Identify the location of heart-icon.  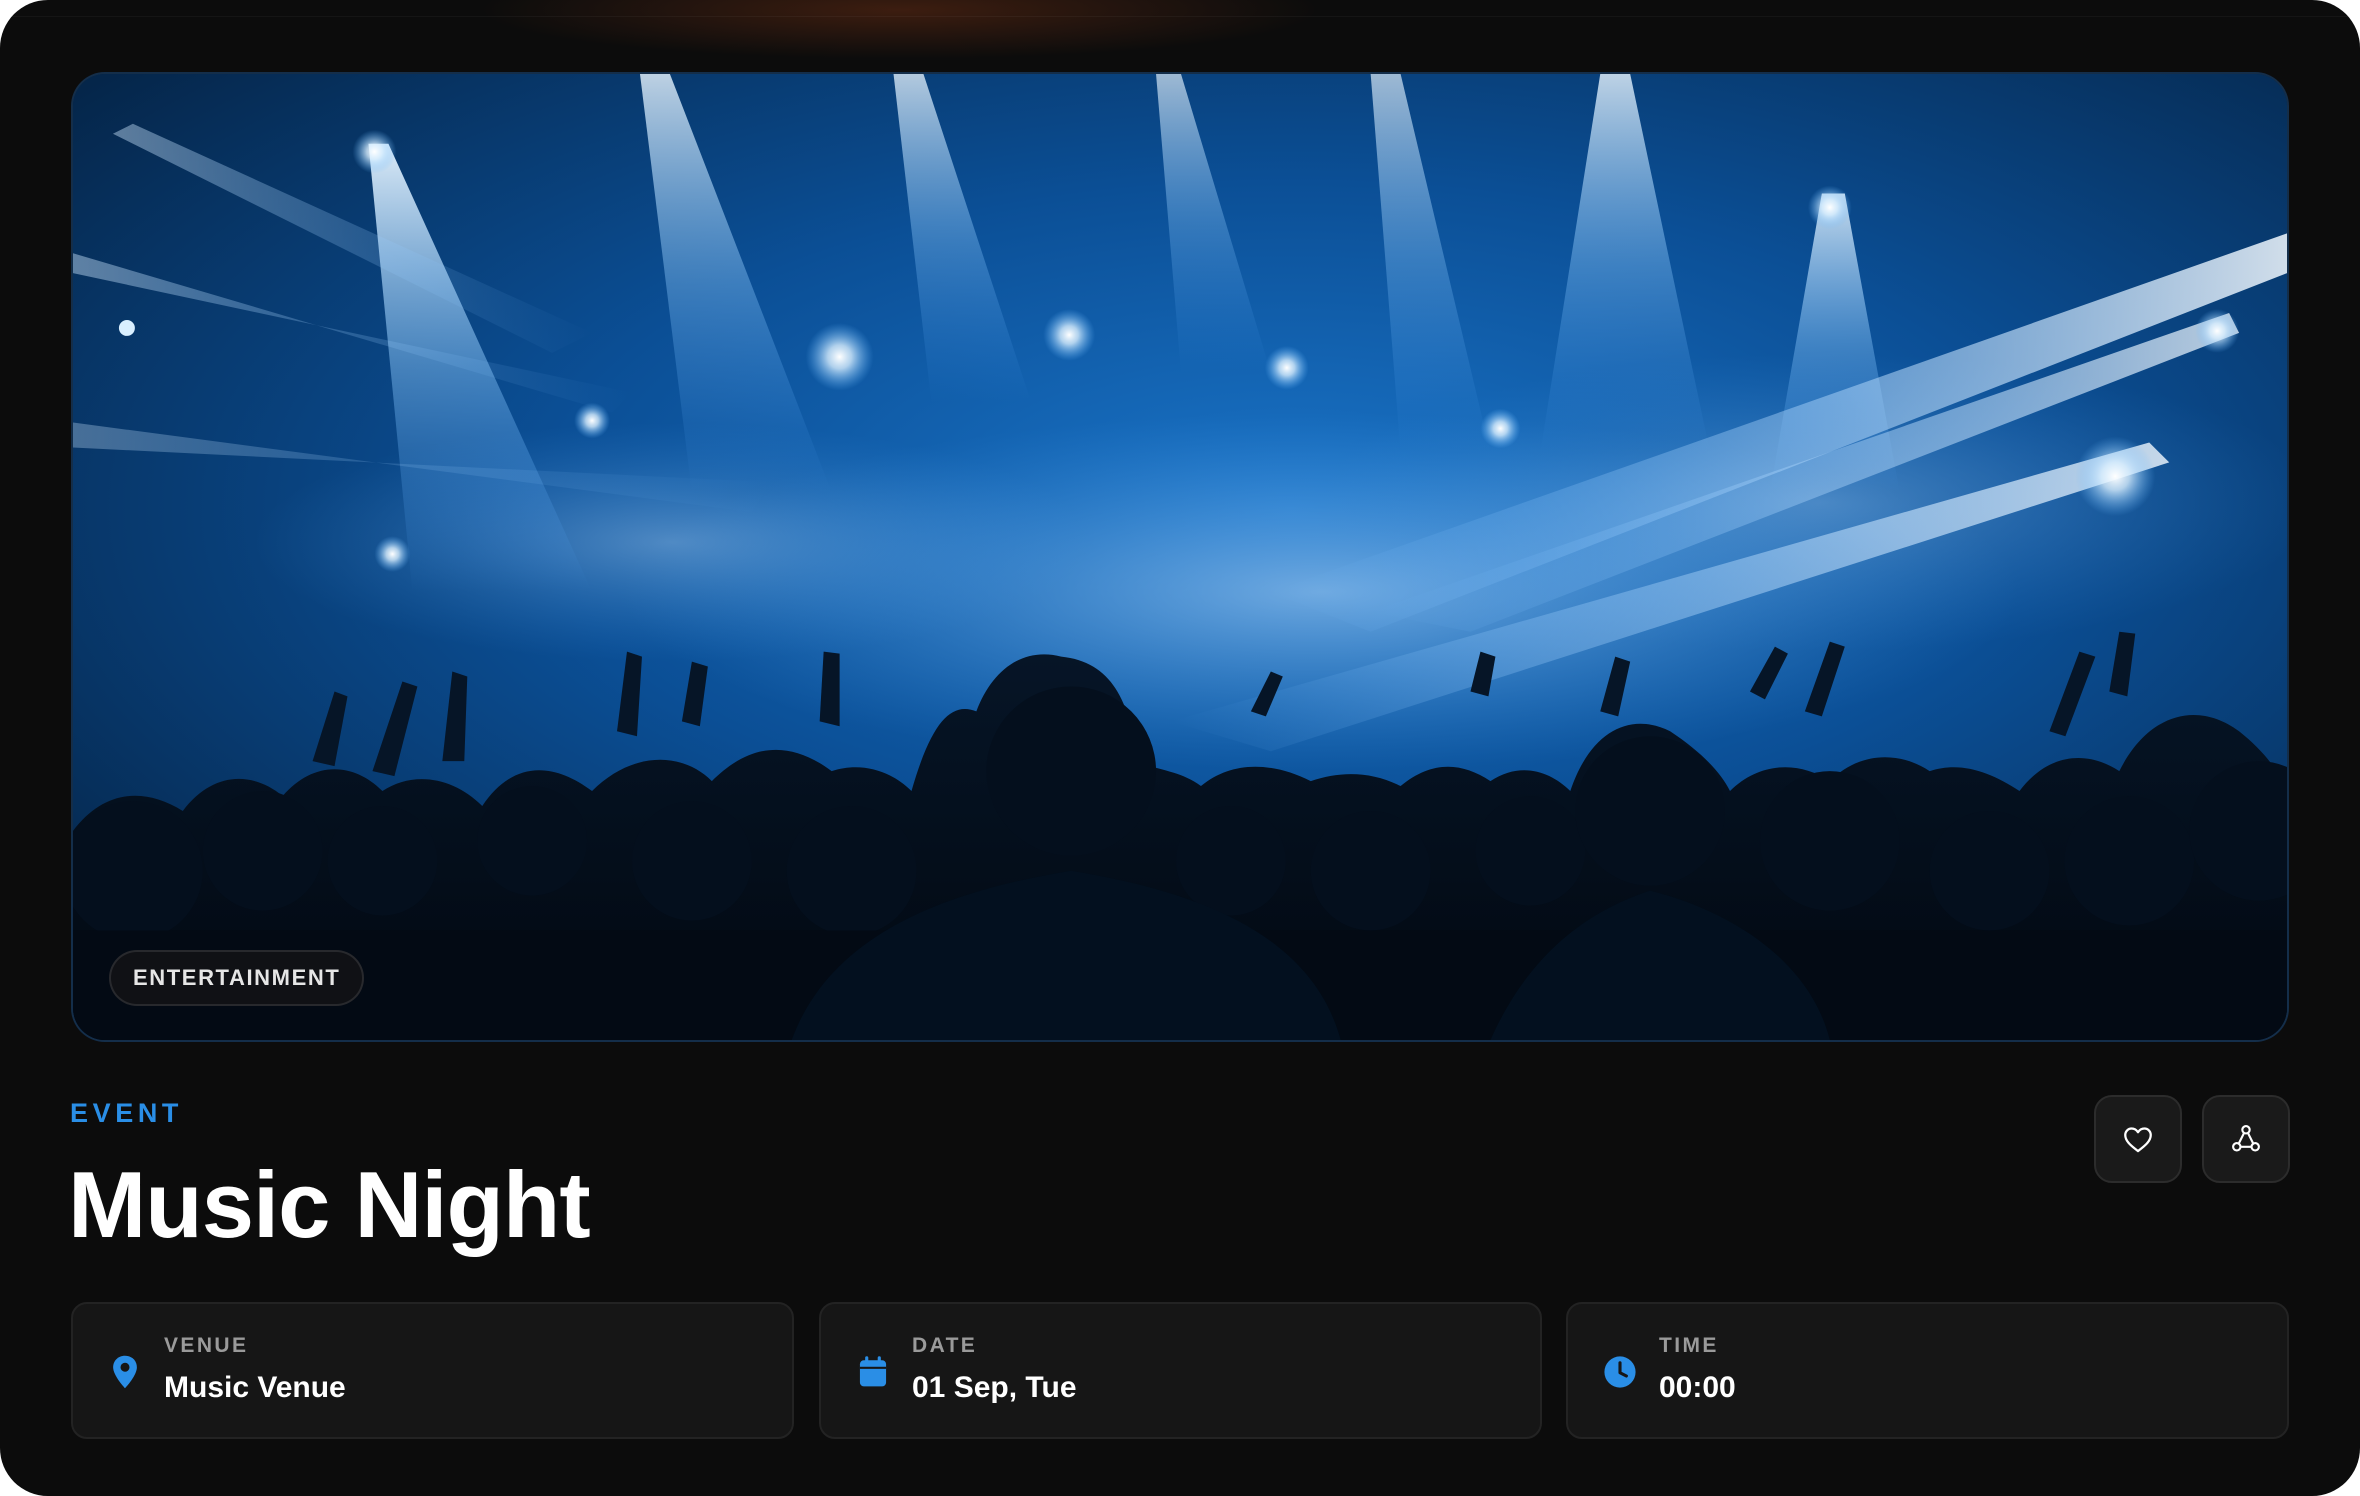
(2138, 1140).